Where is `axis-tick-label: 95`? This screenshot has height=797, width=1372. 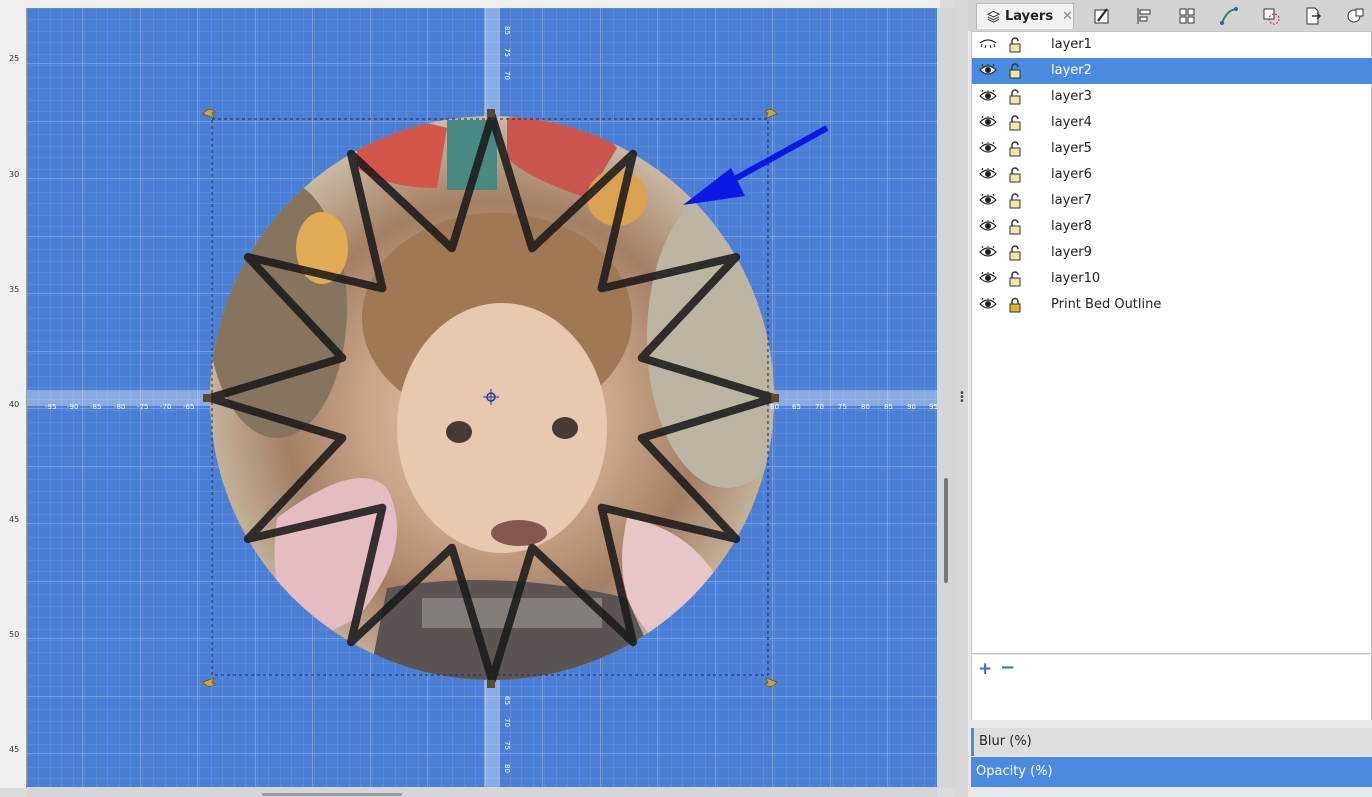 axis-tick-label: 95 is located at coordinates (933, 407).